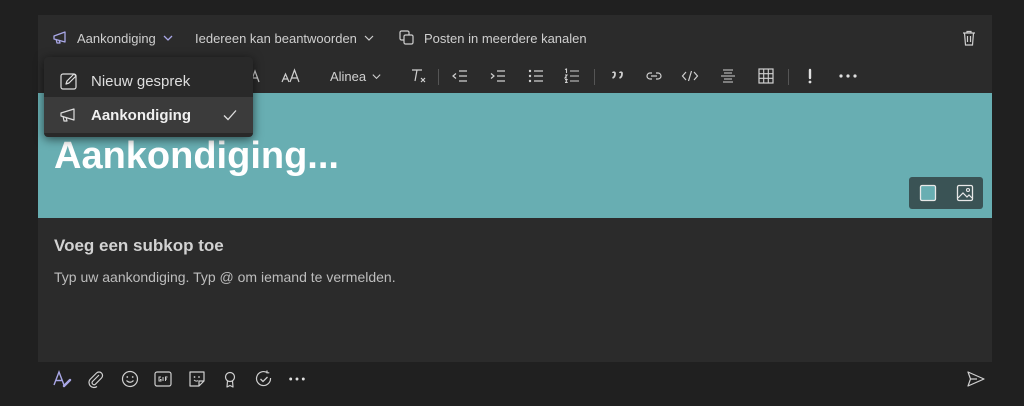  I want to click on attach-file-button, so click(96, 379).